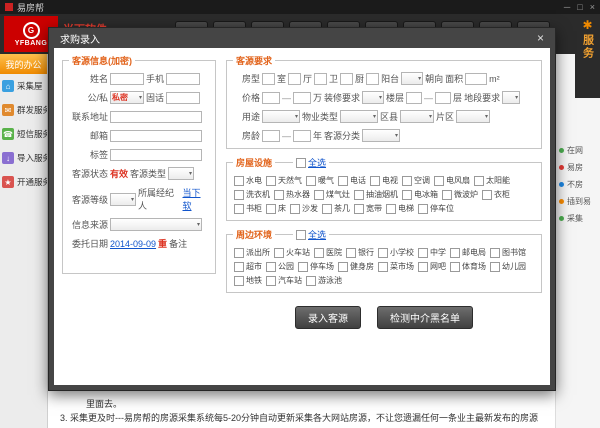 The width and height of the screenshot is (600, 428). I want to click on property-type-select: ▾, so click(359, 116).